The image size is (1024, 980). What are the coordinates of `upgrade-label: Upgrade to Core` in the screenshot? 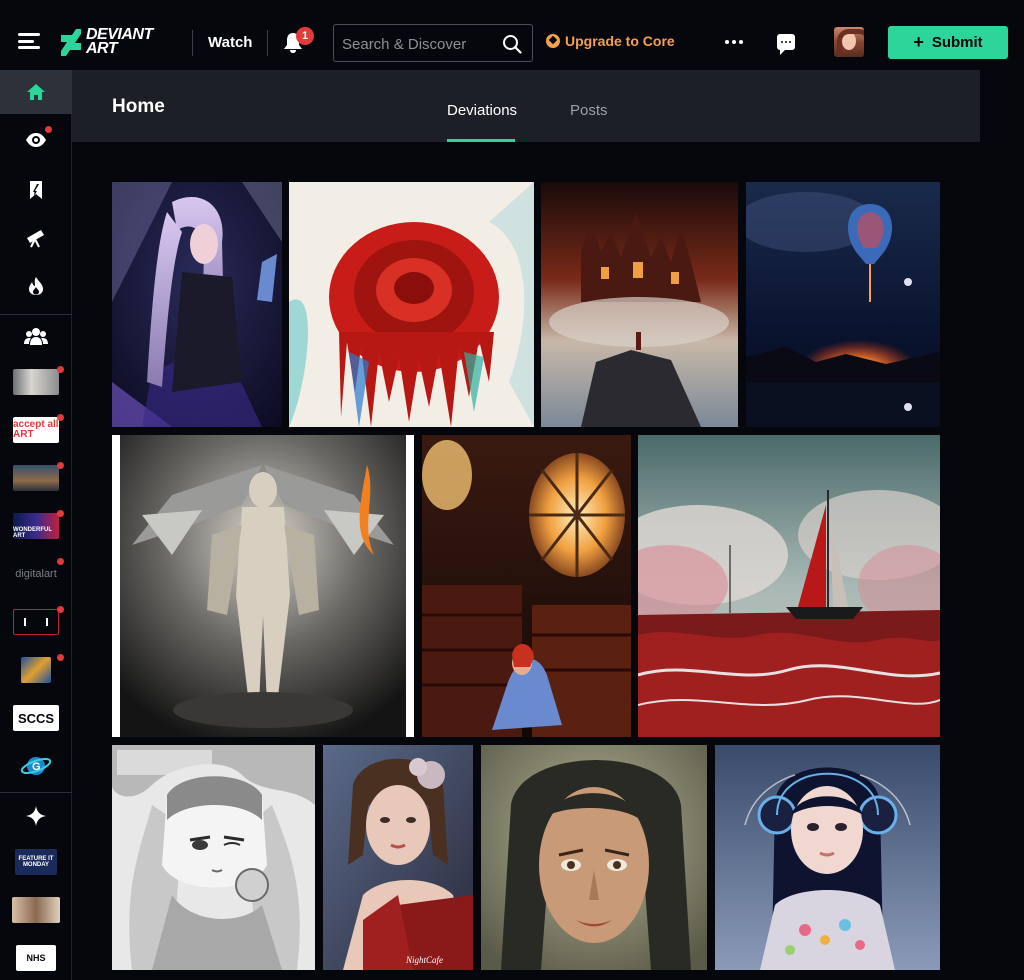 It's located at (620, 41).